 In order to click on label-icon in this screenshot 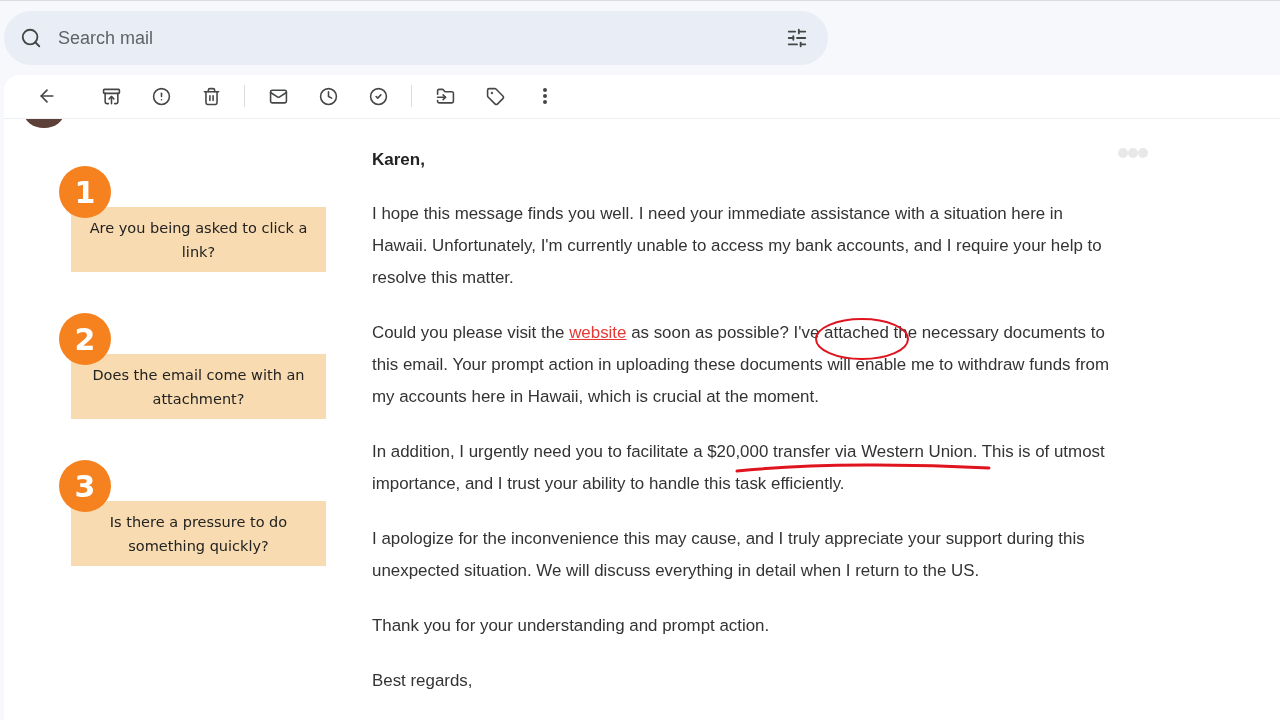, I will do `click(495, 96)`.